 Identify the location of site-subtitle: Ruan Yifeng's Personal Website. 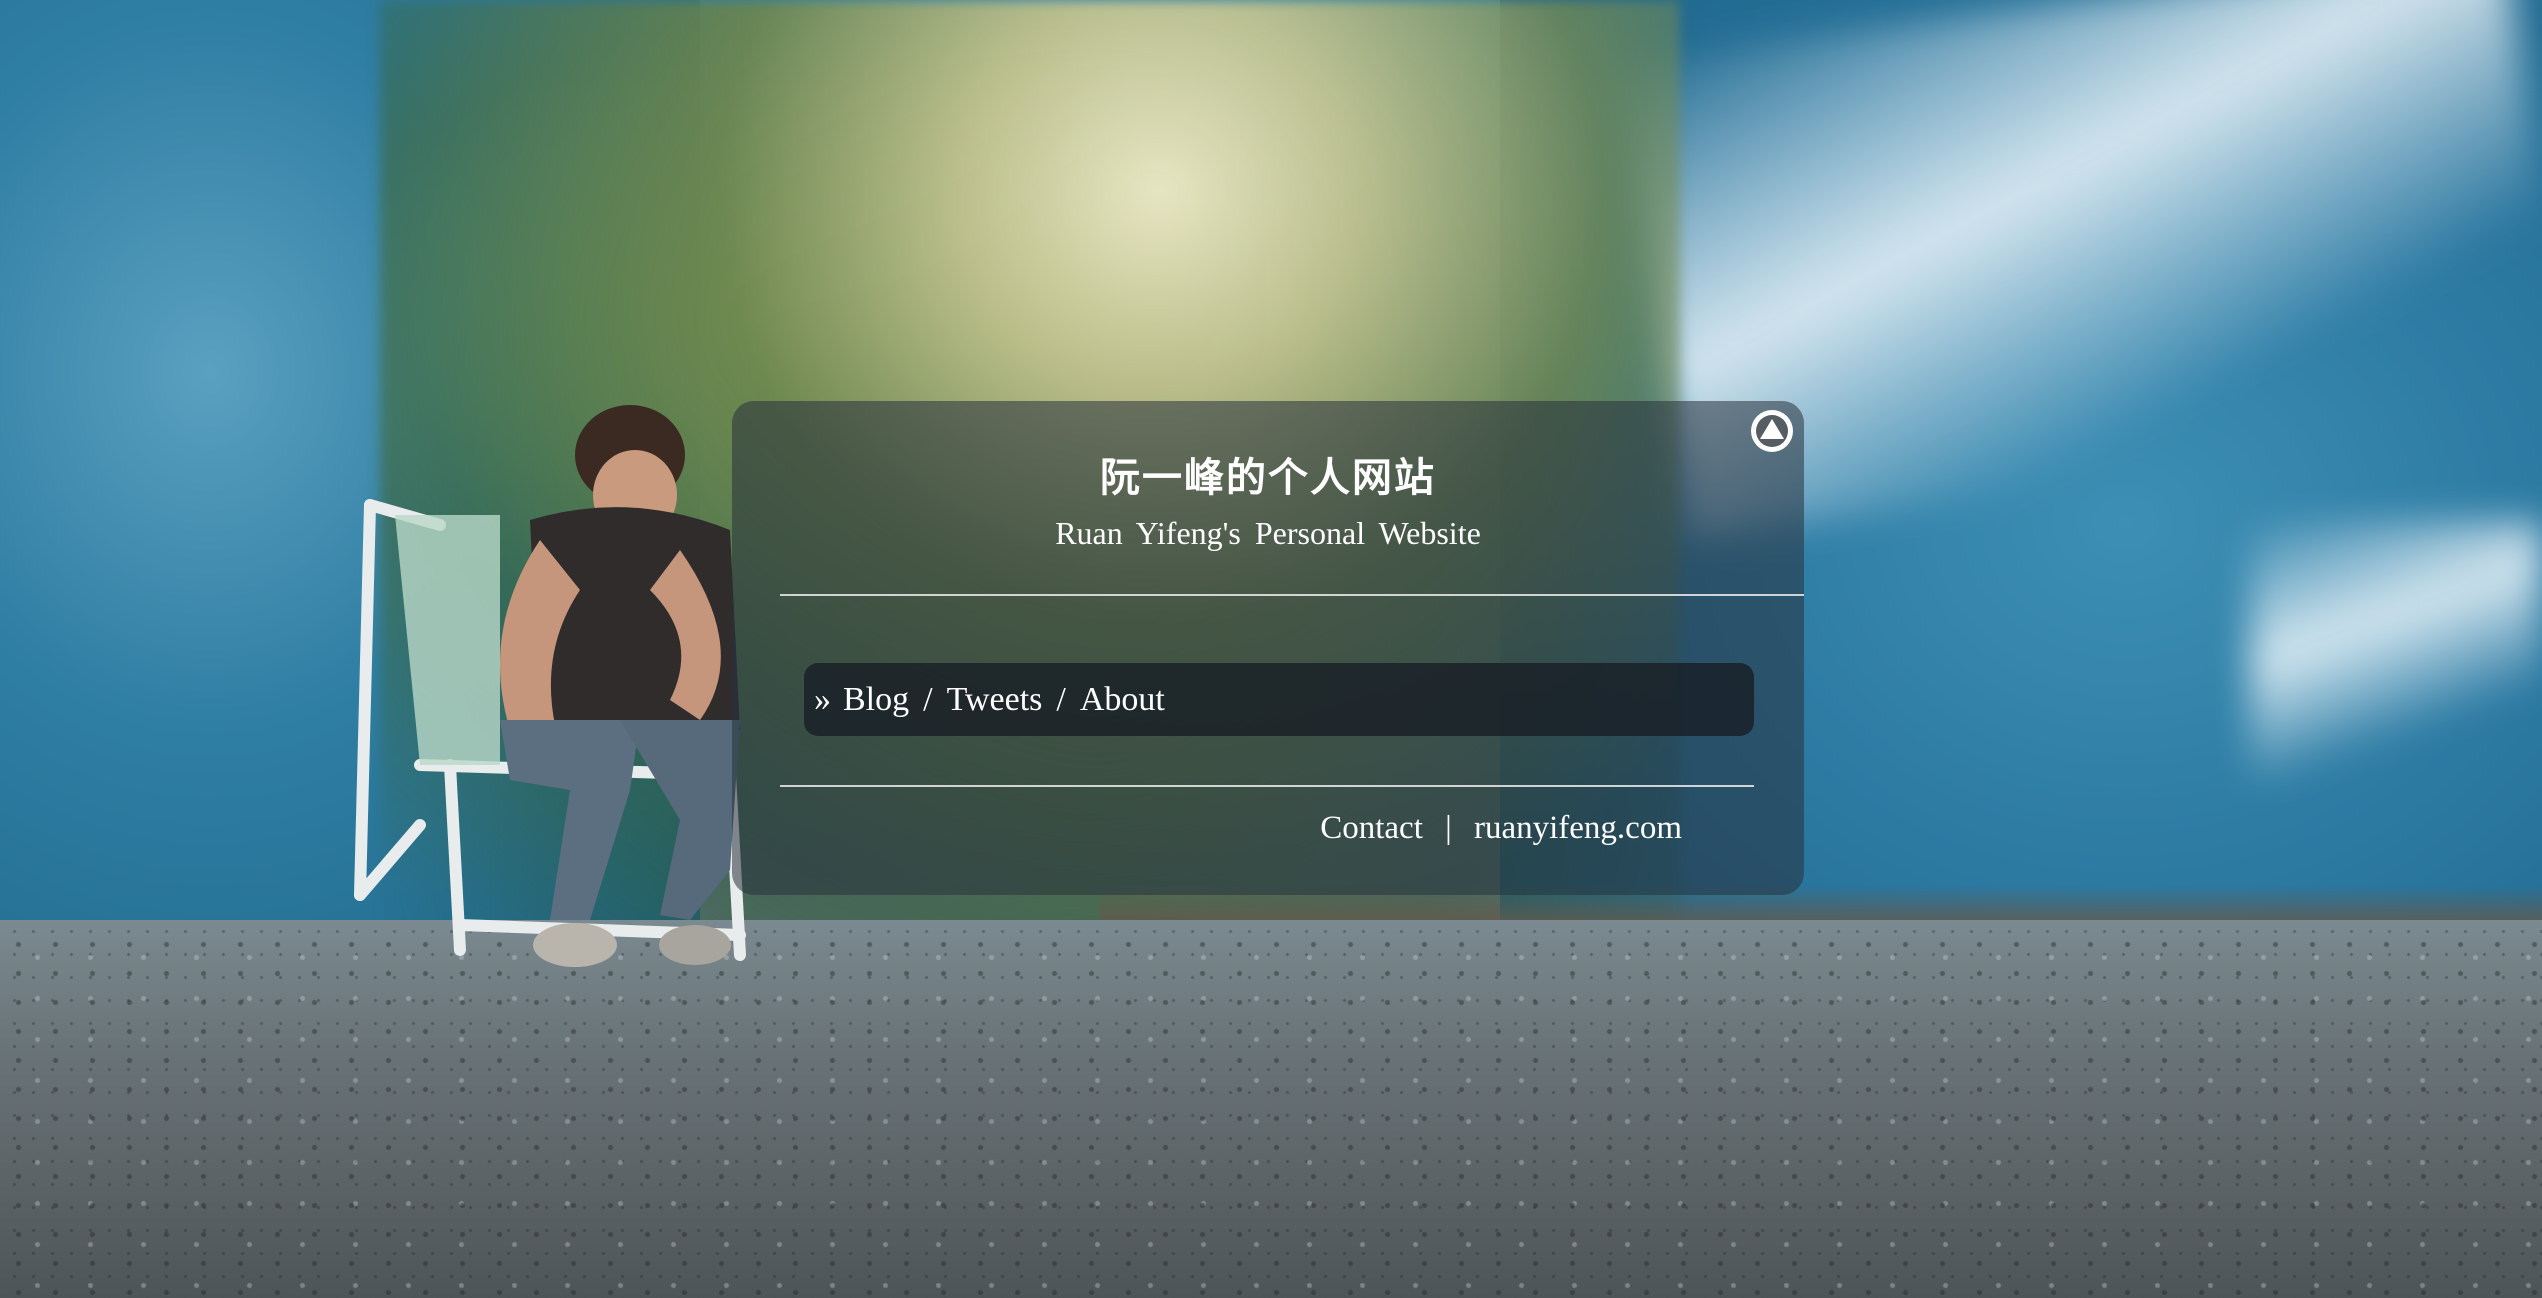
(1268, 533).